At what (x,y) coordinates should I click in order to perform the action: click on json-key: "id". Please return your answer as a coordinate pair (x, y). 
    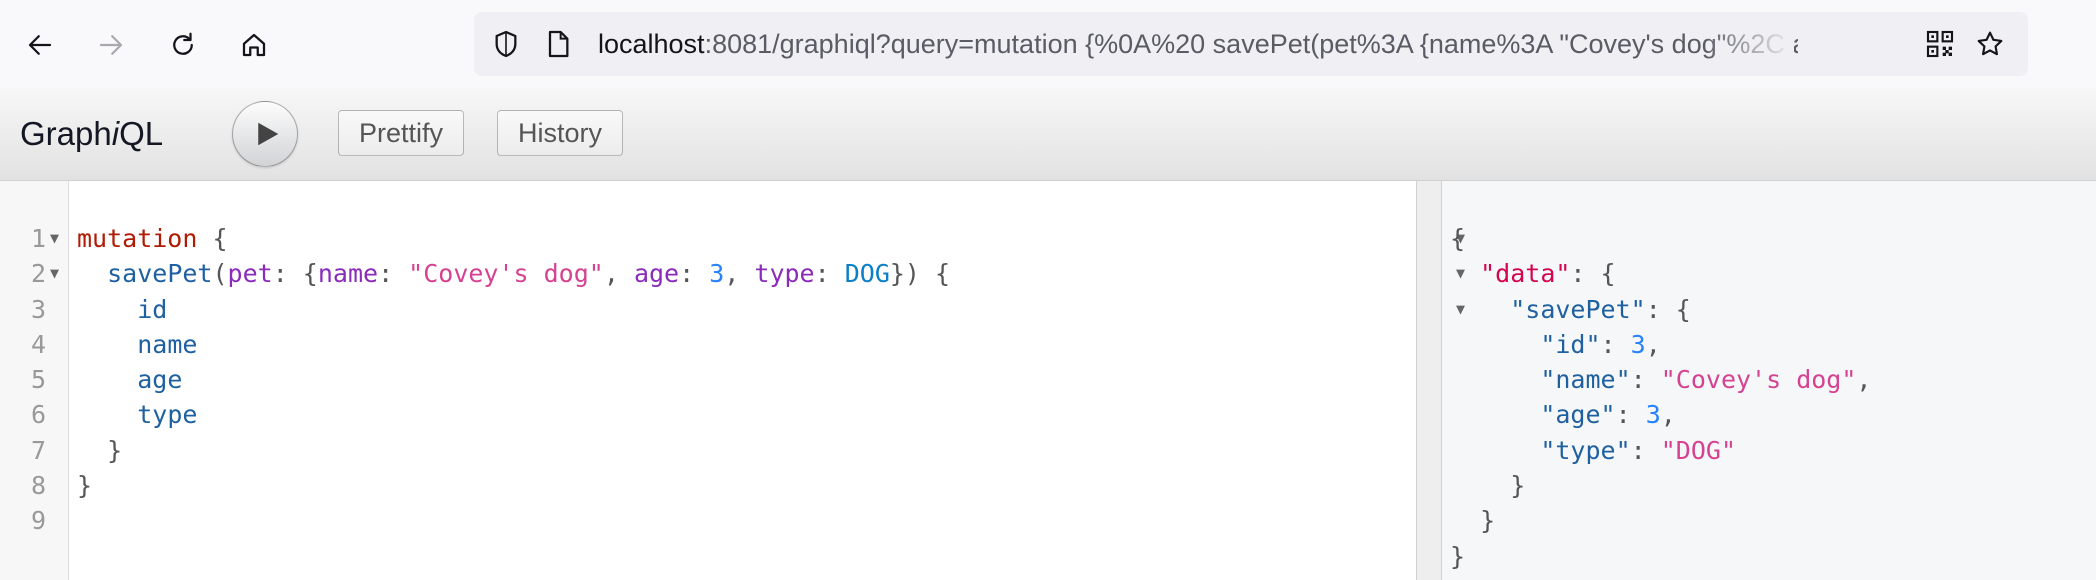
    Looking at the image, I should click on (1570, 344).